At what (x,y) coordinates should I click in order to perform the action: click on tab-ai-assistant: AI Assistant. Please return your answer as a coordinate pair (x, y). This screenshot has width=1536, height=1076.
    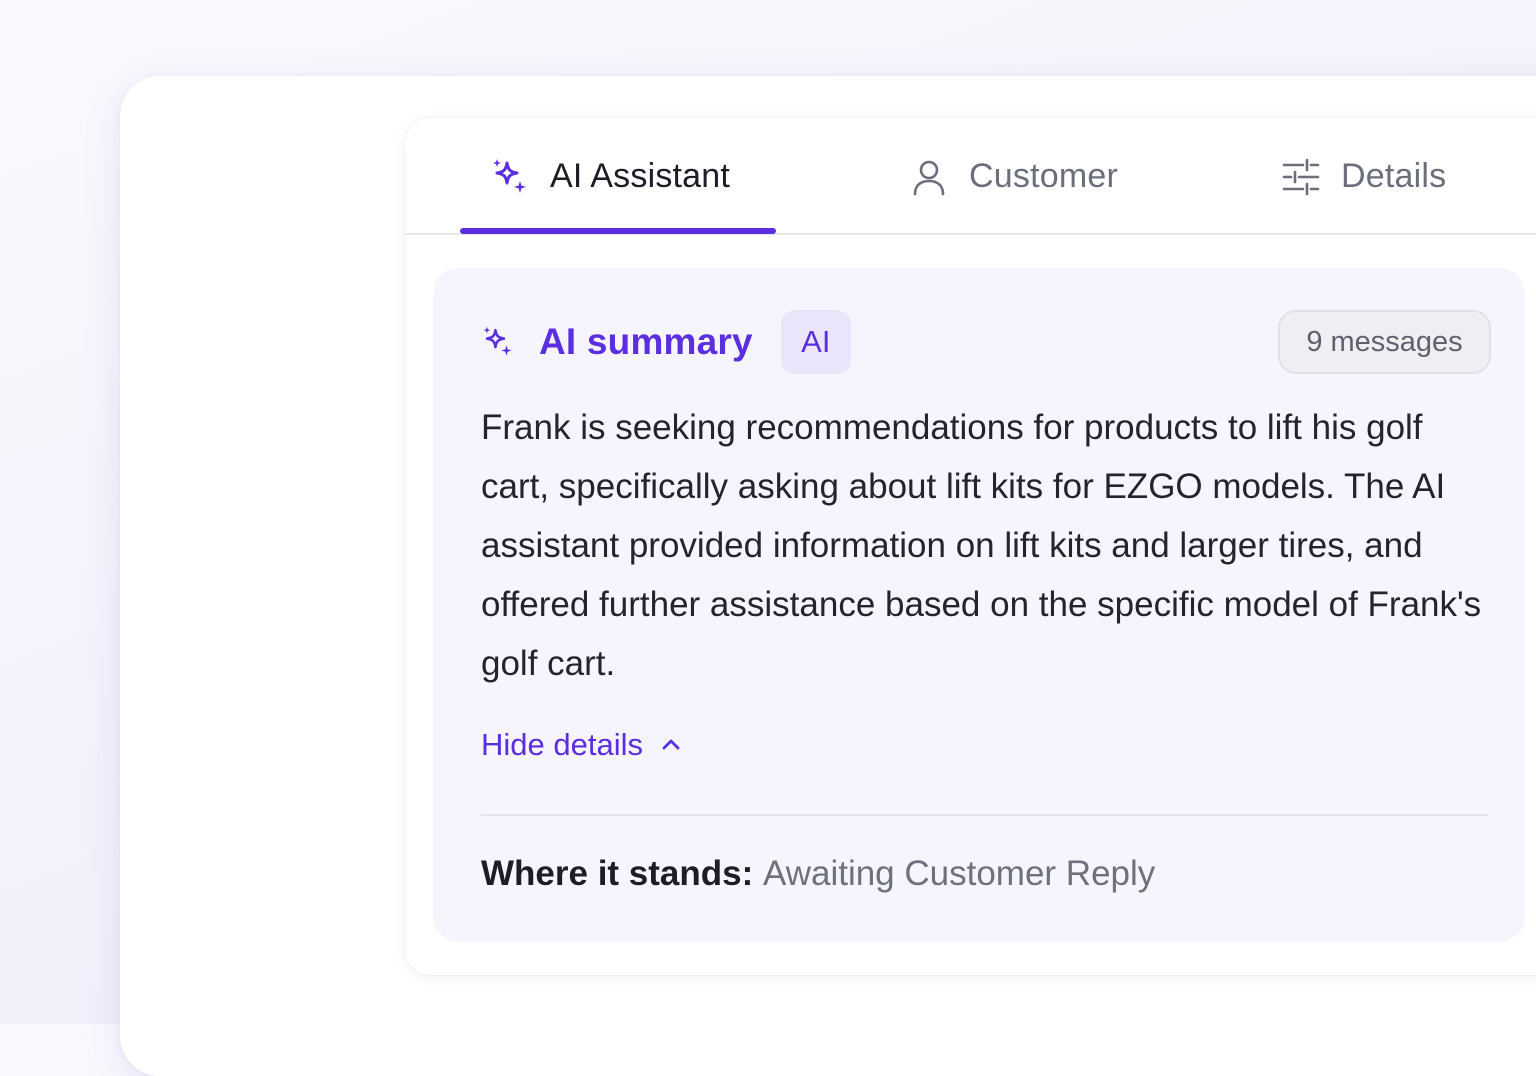
    Looking at the image, I should click on (610, 176).